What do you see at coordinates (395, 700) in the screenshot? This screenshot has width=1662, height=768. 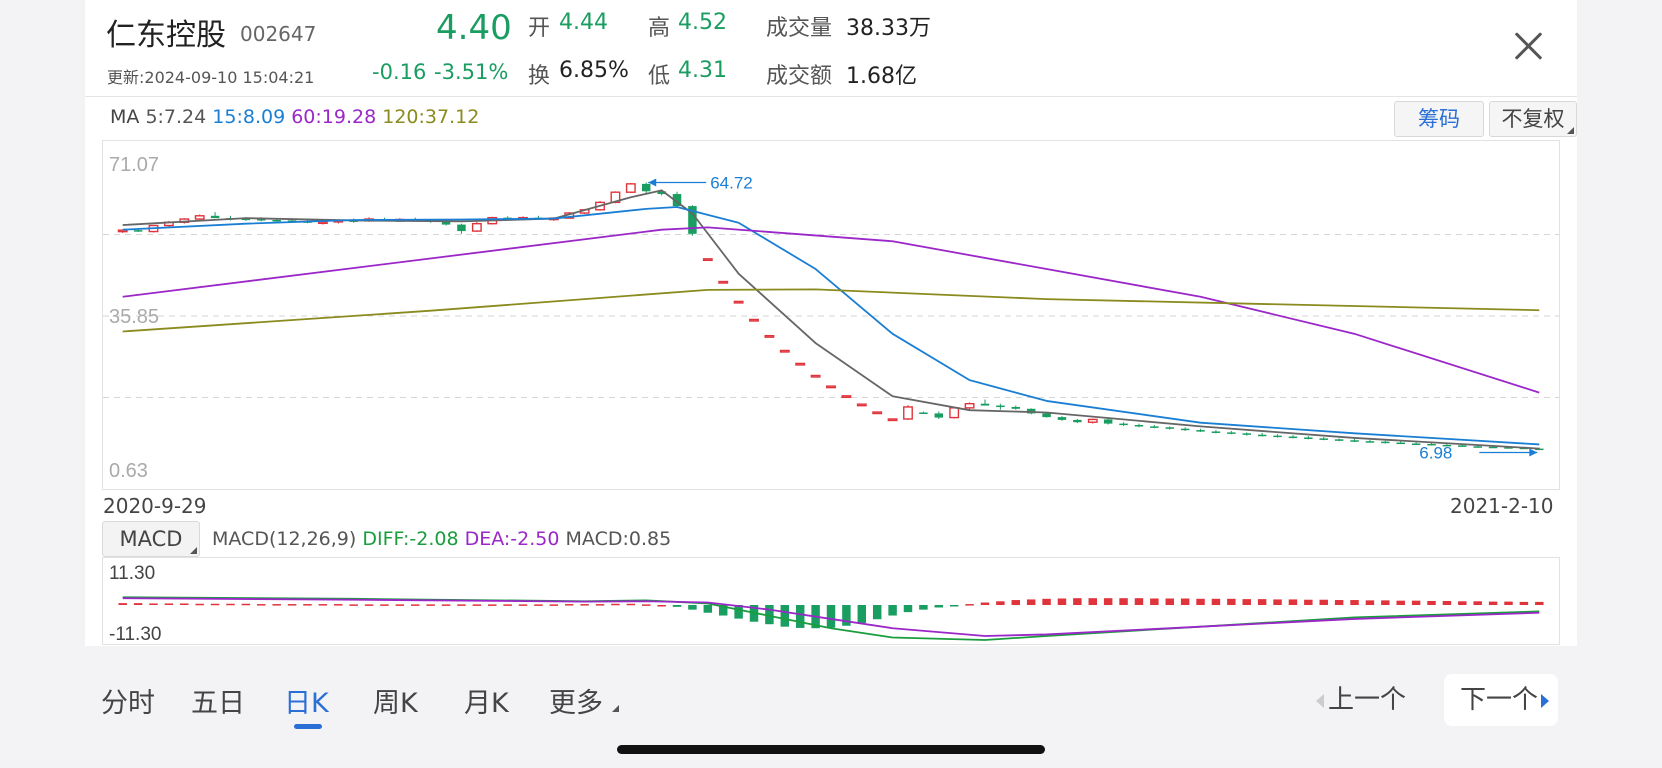 I see `tab-weekly-k: 周K` at bounding box center [395, 700].